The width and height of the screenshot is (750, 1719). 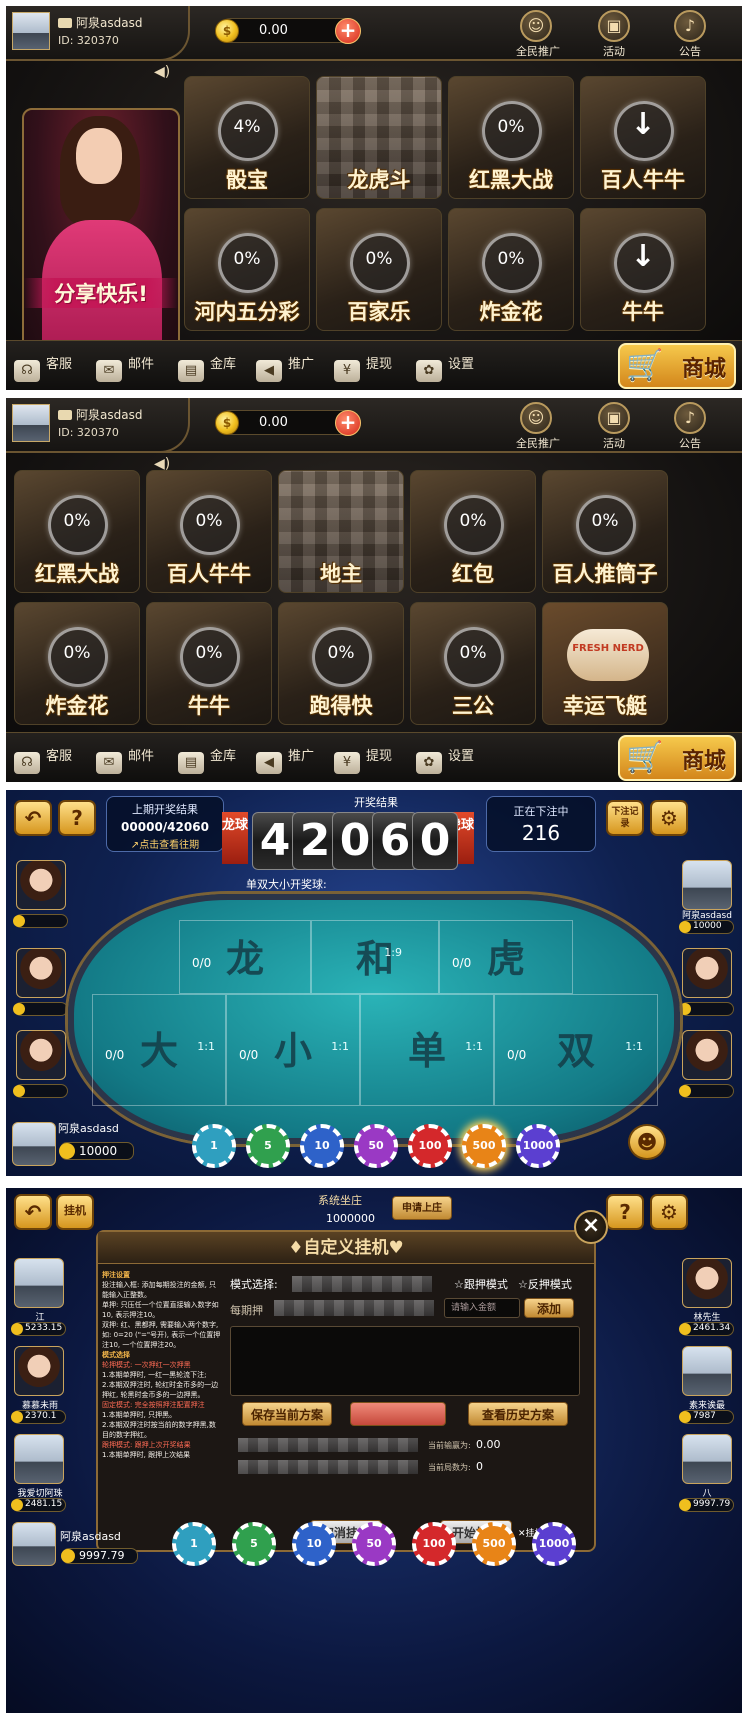 What do you see at coordinates (379, 137) in the screenshot?
I see `game-tile: 龙虎斗` at bounding box center [379, 137].